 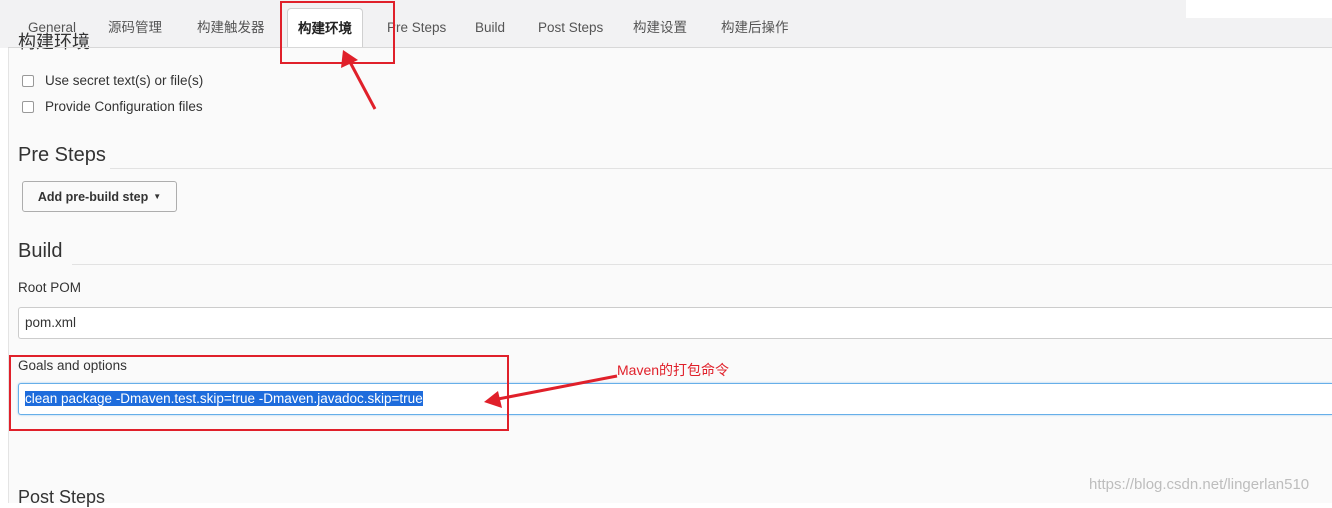 I want to click on watermark: https://blog.csdn.net/lingerlan510, so click(x=1199, y=484).